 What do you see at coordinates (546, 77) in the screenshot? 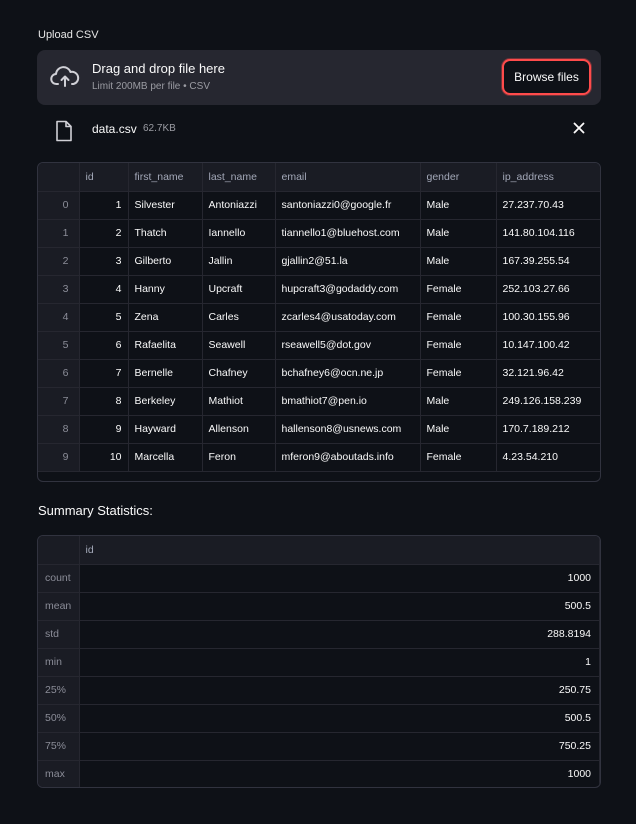
I see `browse-files-button: Browse files` at bounding box center [546, 77].